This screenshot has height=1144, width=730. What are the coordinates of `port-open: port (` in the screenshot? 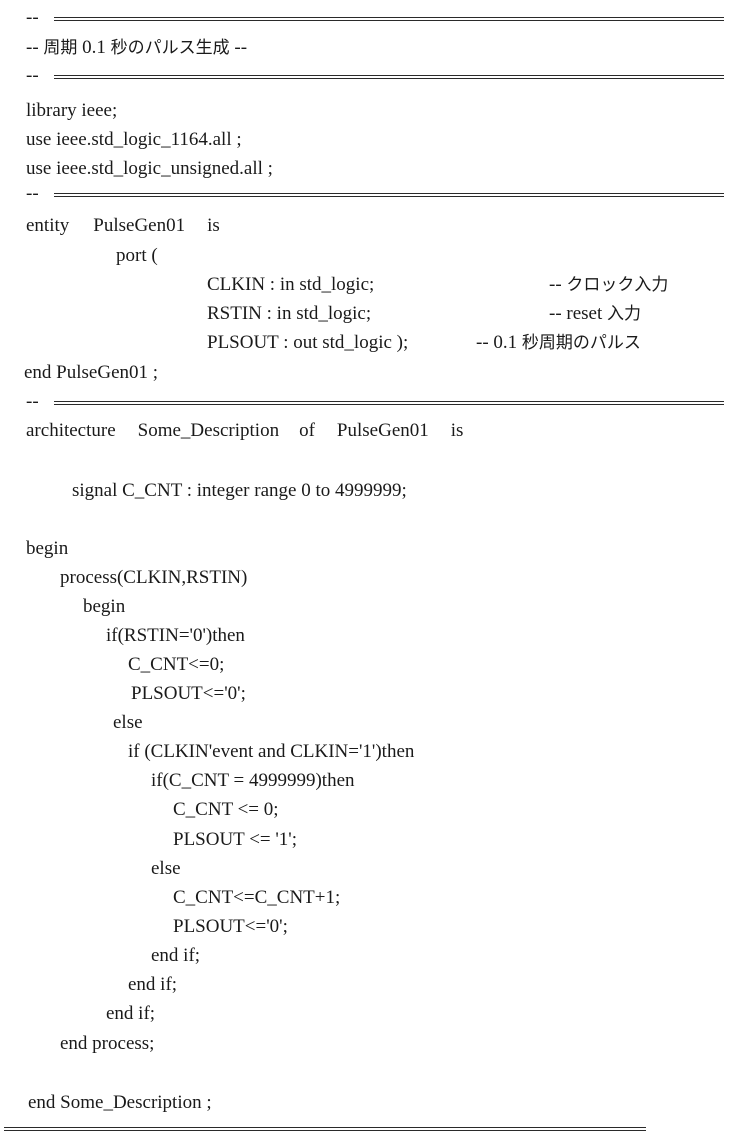 It's located at (137, 255).